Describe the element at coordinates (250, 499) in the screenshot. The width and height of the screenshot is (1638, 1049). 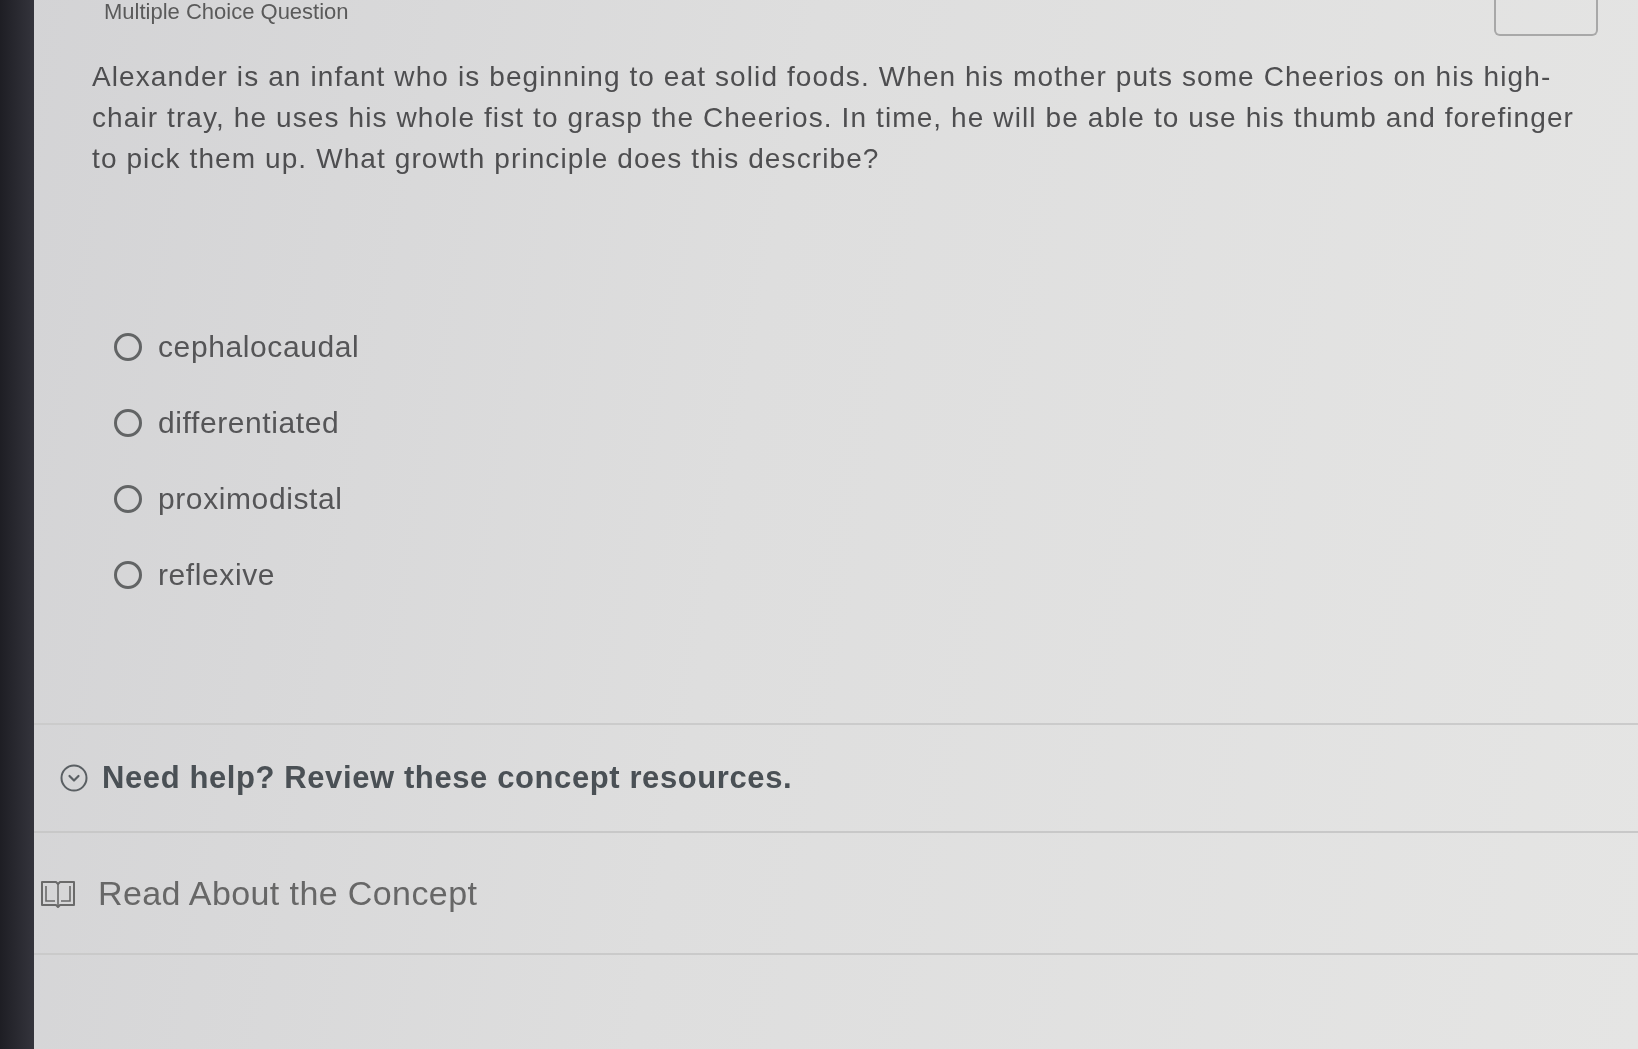
I see `option-label: proximodistal` at that location.